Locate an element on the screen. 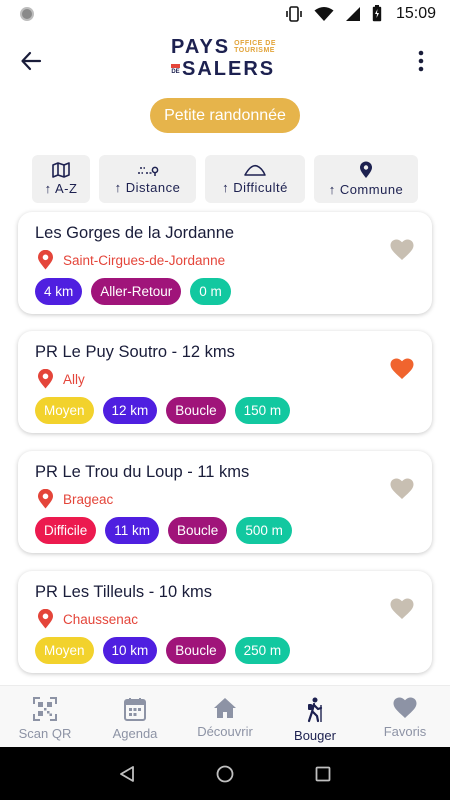  sort-distance-button: ↑ Distance is located at coordinates (147, 179).